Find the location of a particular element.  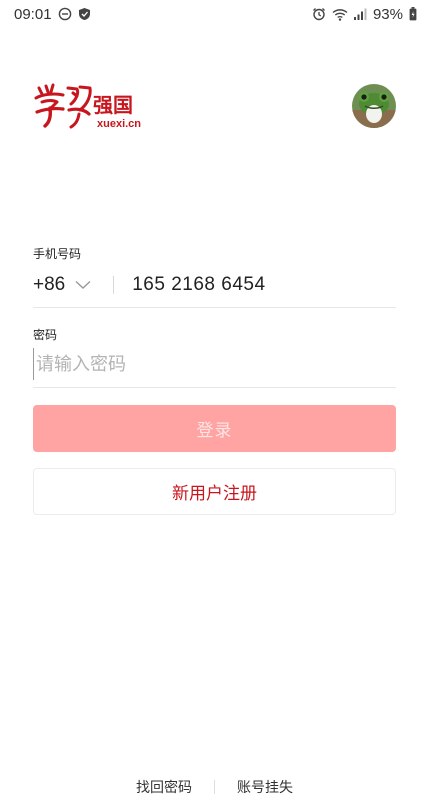

phone-number-input: 165 2168 6454 is located at coordinates (198, 285).